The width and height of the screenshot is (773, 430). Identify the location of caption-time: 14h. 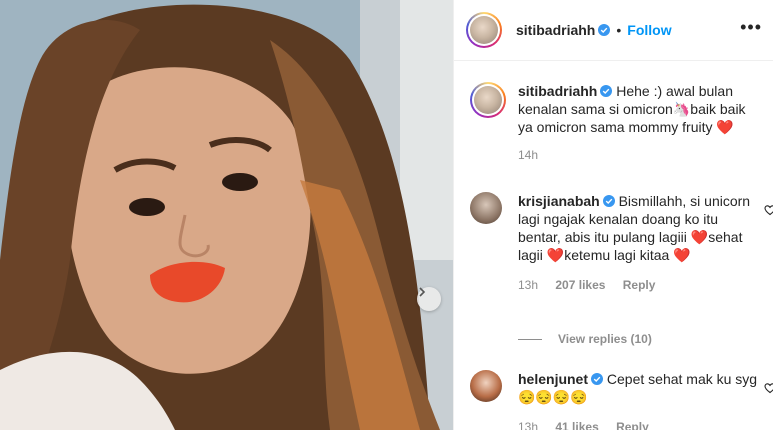
(528, 155).